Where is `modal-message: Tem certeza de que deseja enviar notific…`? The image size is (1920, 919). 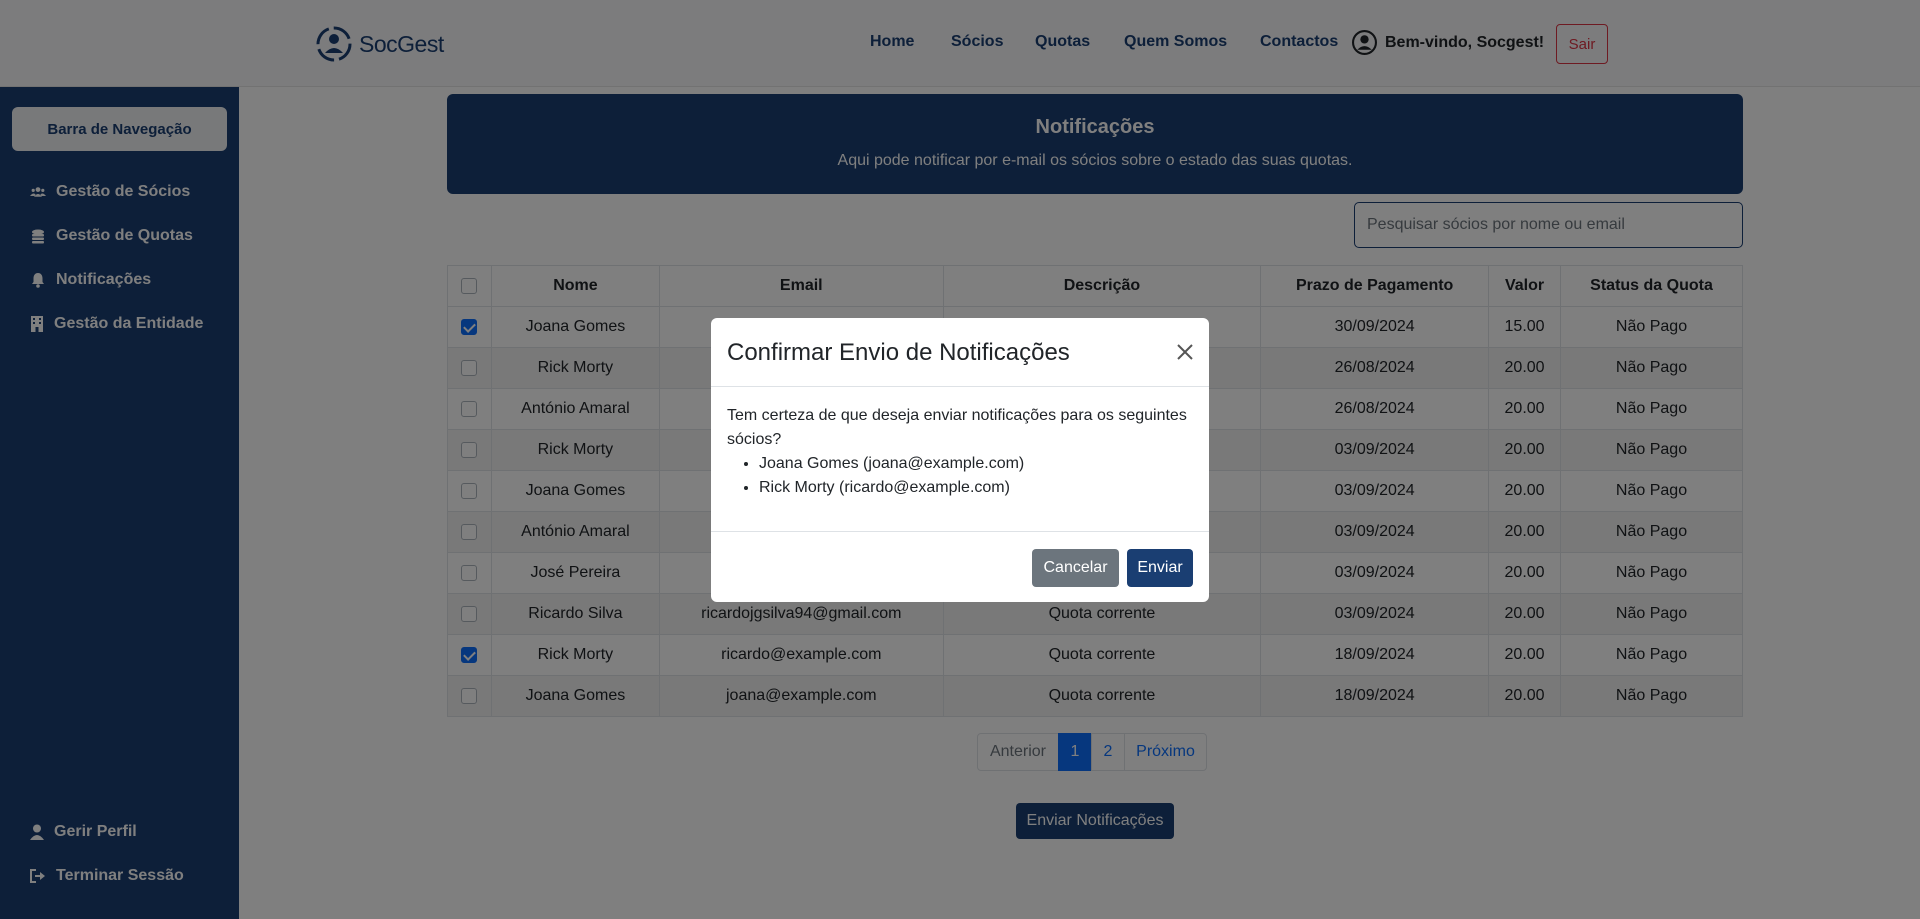 modal-message: Tem certeza de que deseja enviar notific… is located at coordinates (957, 427).